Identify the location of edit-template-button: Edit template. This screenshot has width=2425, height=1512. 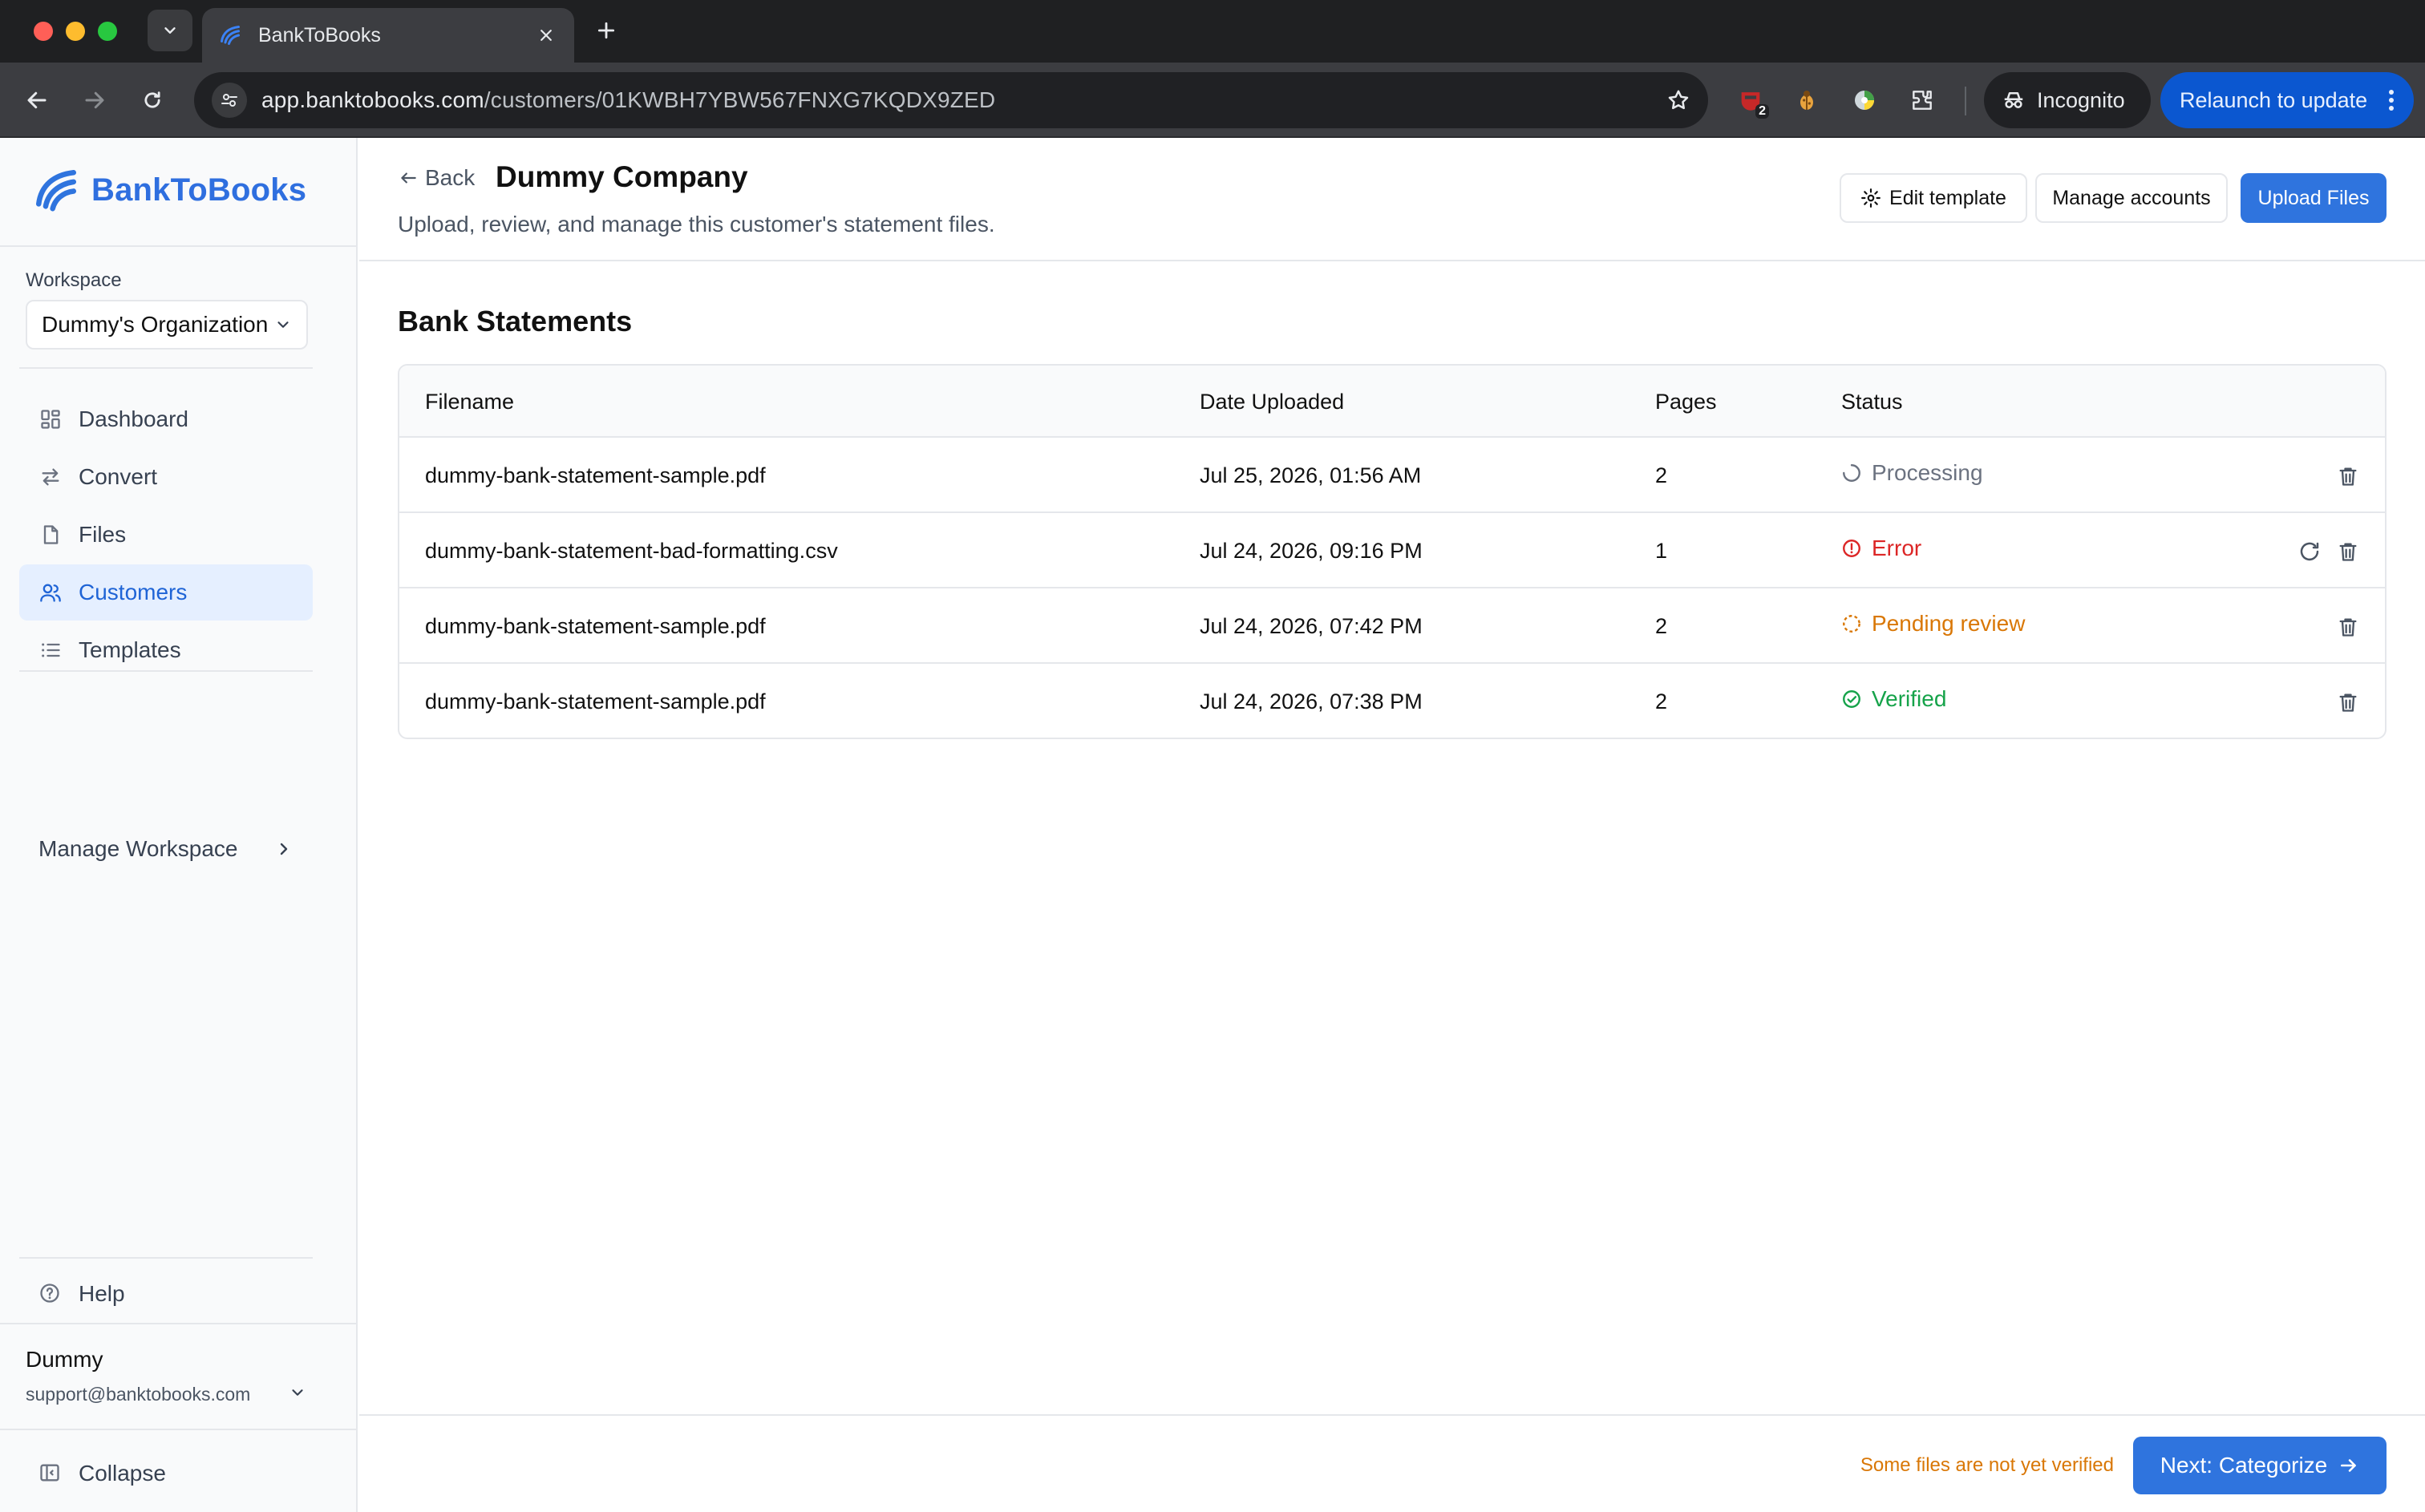
(1933, 198).